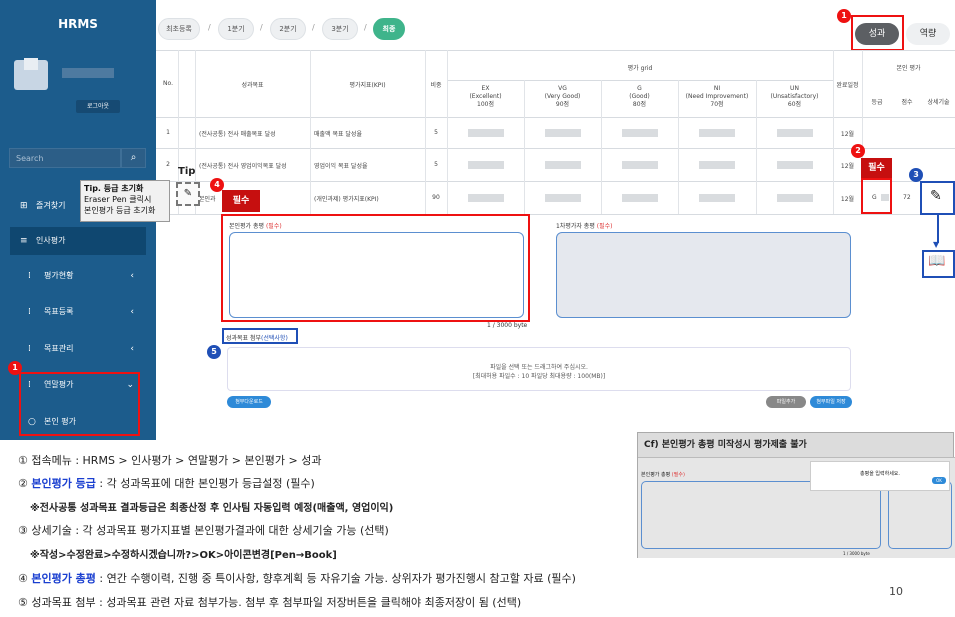  I want to click on row1-no: 1, so click(168, 132).